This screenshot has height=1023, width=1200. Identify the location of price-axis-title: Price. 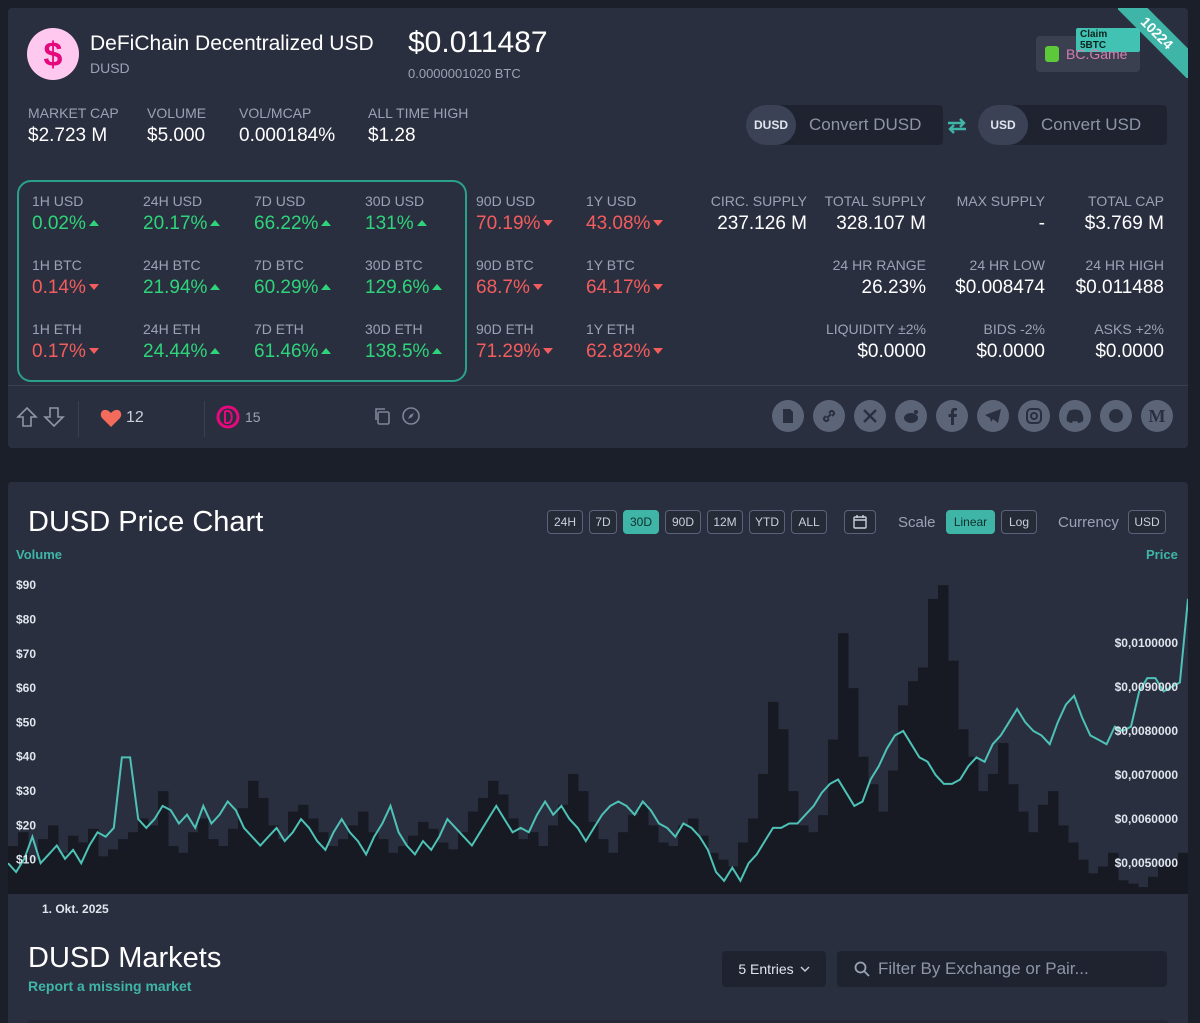
(1162, 554).